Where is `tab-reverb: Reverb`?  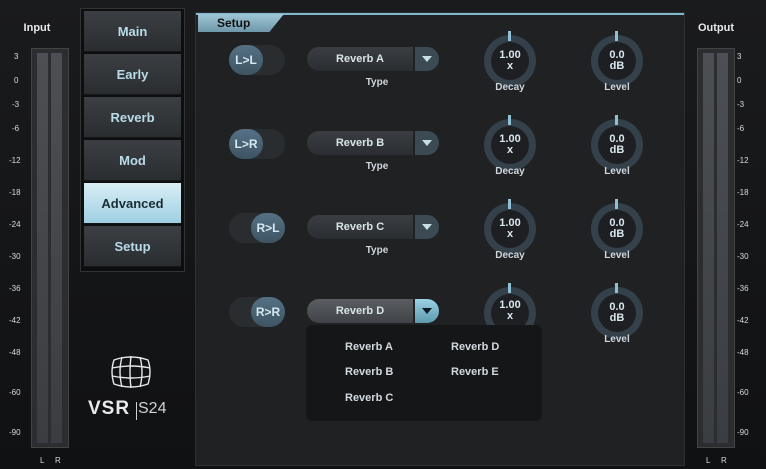
tab-reverb: Reverb is located at coordinates (132, 117).